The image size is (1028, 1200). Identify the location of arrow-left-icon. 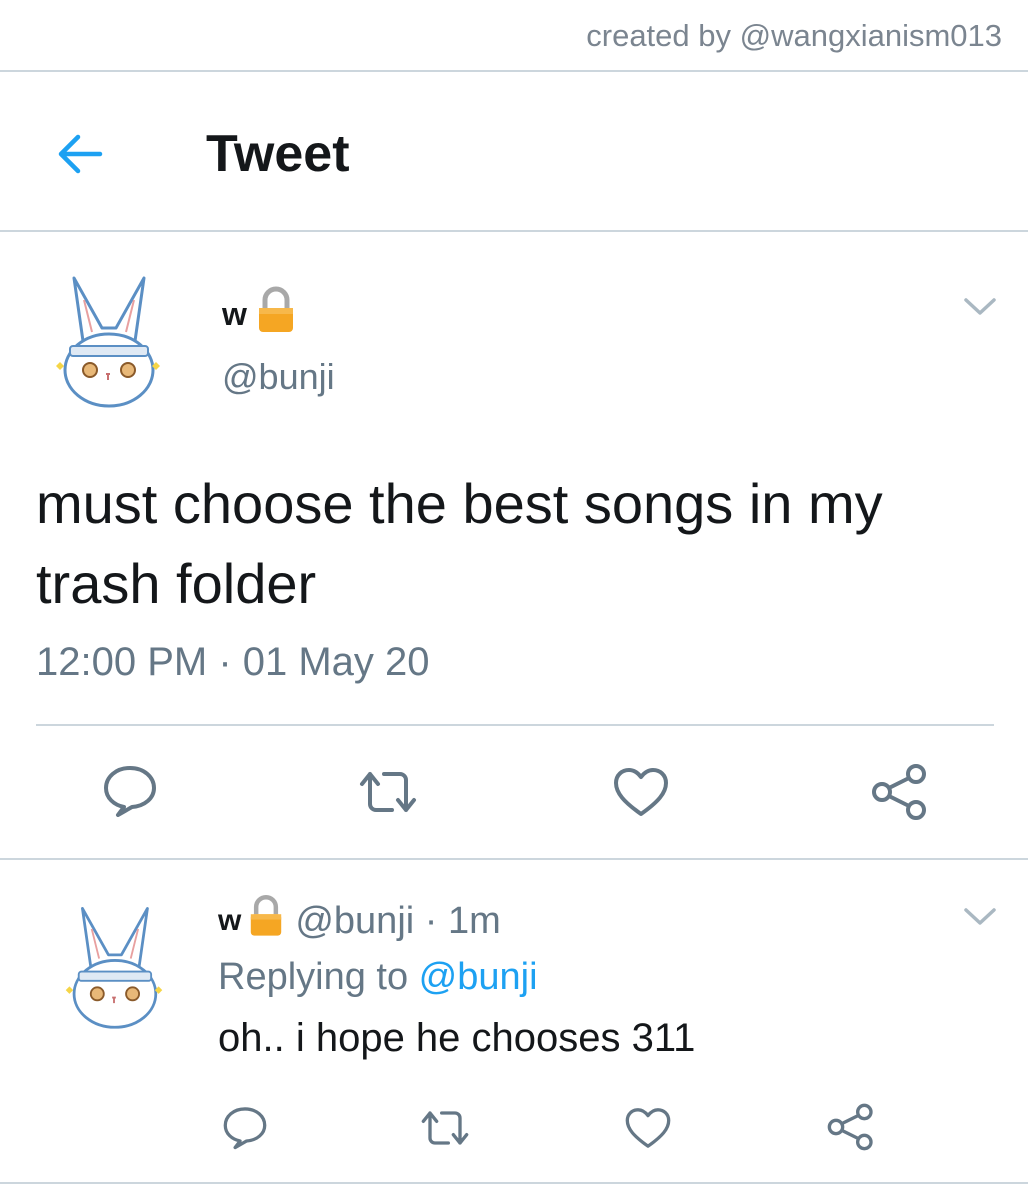
(80, 154).